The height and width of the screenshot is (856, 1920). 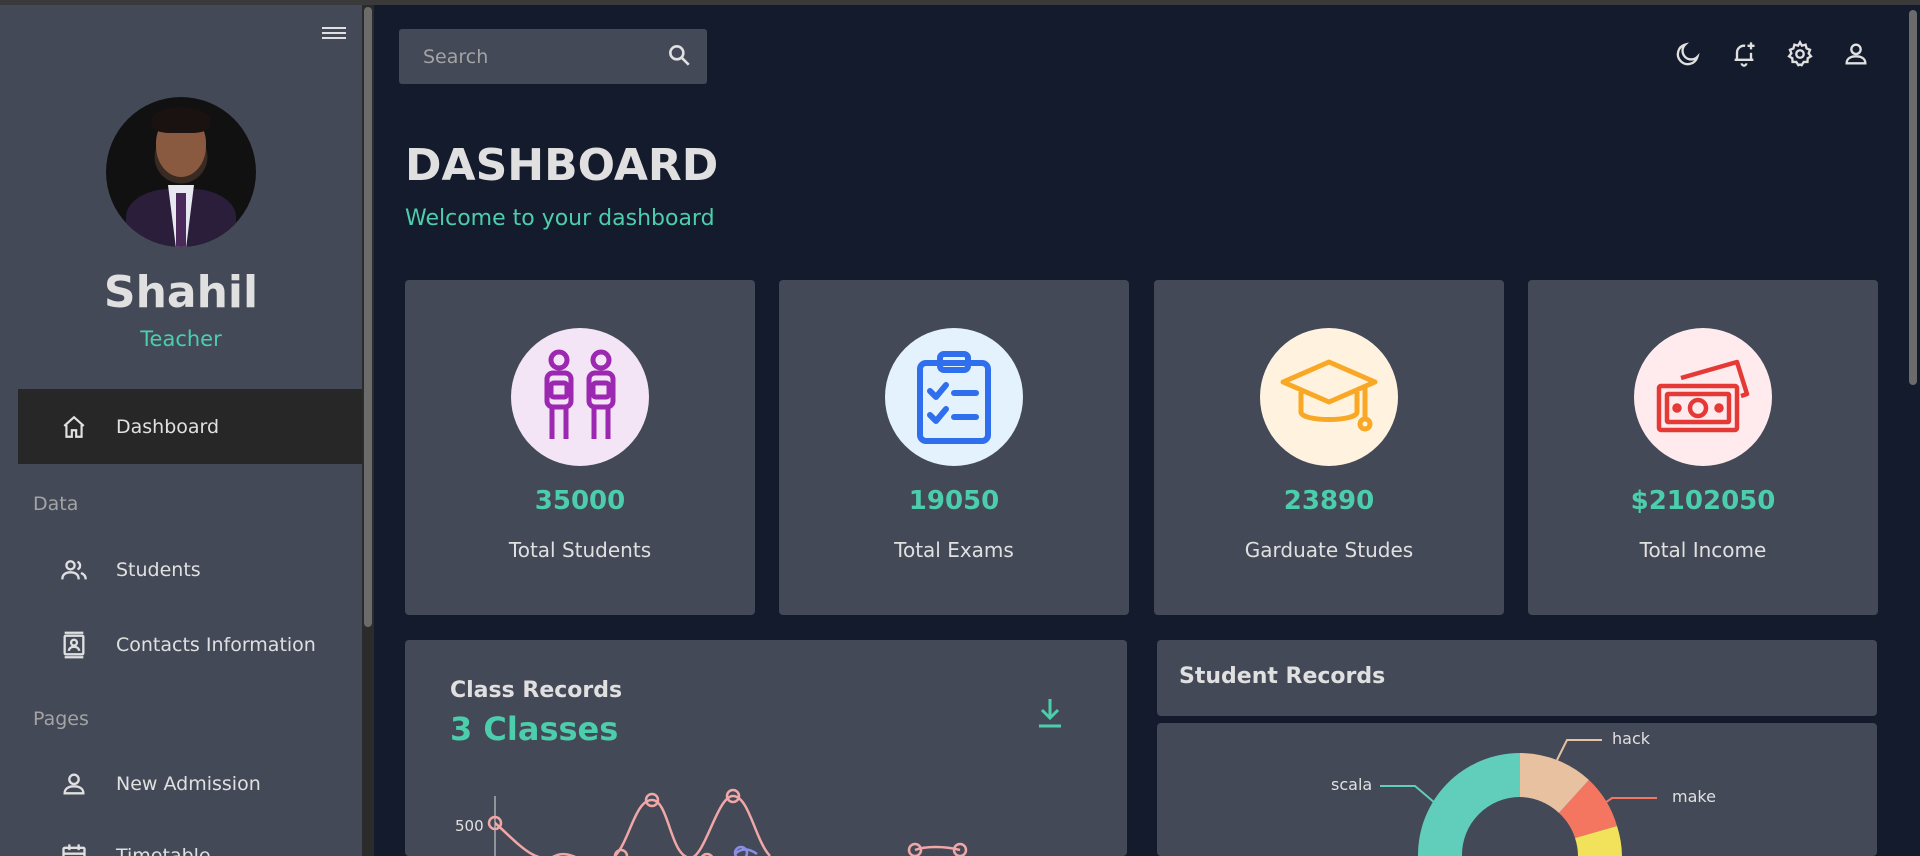 What do you see at coordinates (163, 850) in the screenshot?
I see `sidebar-item-label: Timetable` at bounding box center [163, 850].